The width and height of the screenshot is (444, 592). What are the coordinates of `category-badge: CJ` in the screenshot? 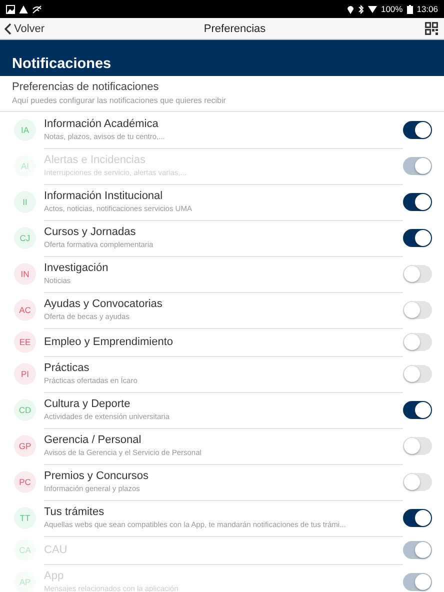 It's located at (25, 238).